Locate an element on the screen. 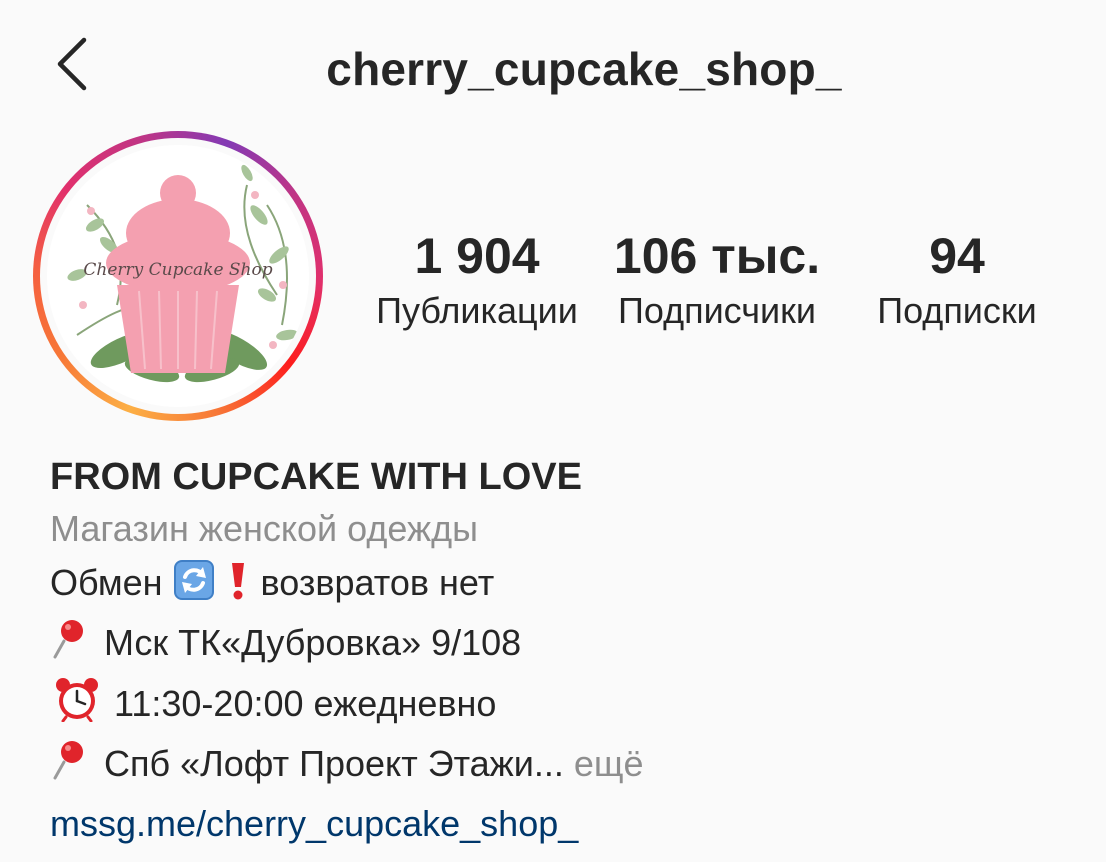 This screenshot has height=862, width=1106. profile-username: cherry_cupcake_shop_ is located at coordinates (584, 69).